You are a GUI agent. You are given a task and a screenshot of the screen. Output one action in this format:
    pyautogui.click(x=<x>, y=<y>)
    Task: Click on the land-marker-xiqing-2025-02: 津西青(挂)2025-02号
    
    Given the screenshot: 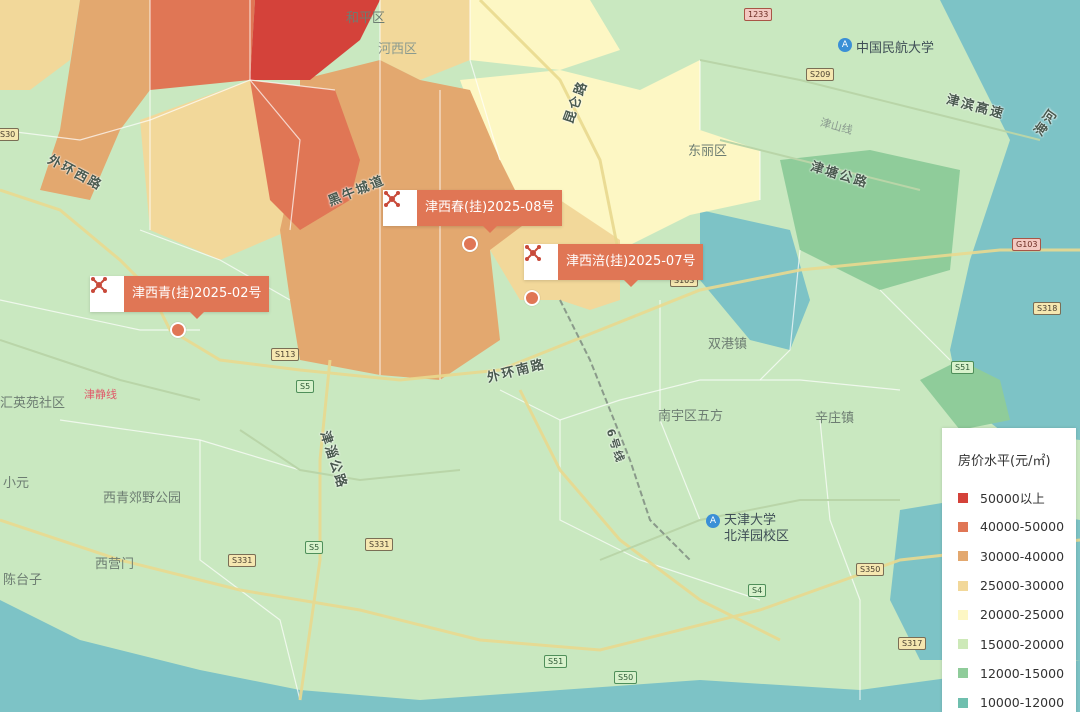 What is the action you would take?
    pyautogui.click(x=180, y=297)
    